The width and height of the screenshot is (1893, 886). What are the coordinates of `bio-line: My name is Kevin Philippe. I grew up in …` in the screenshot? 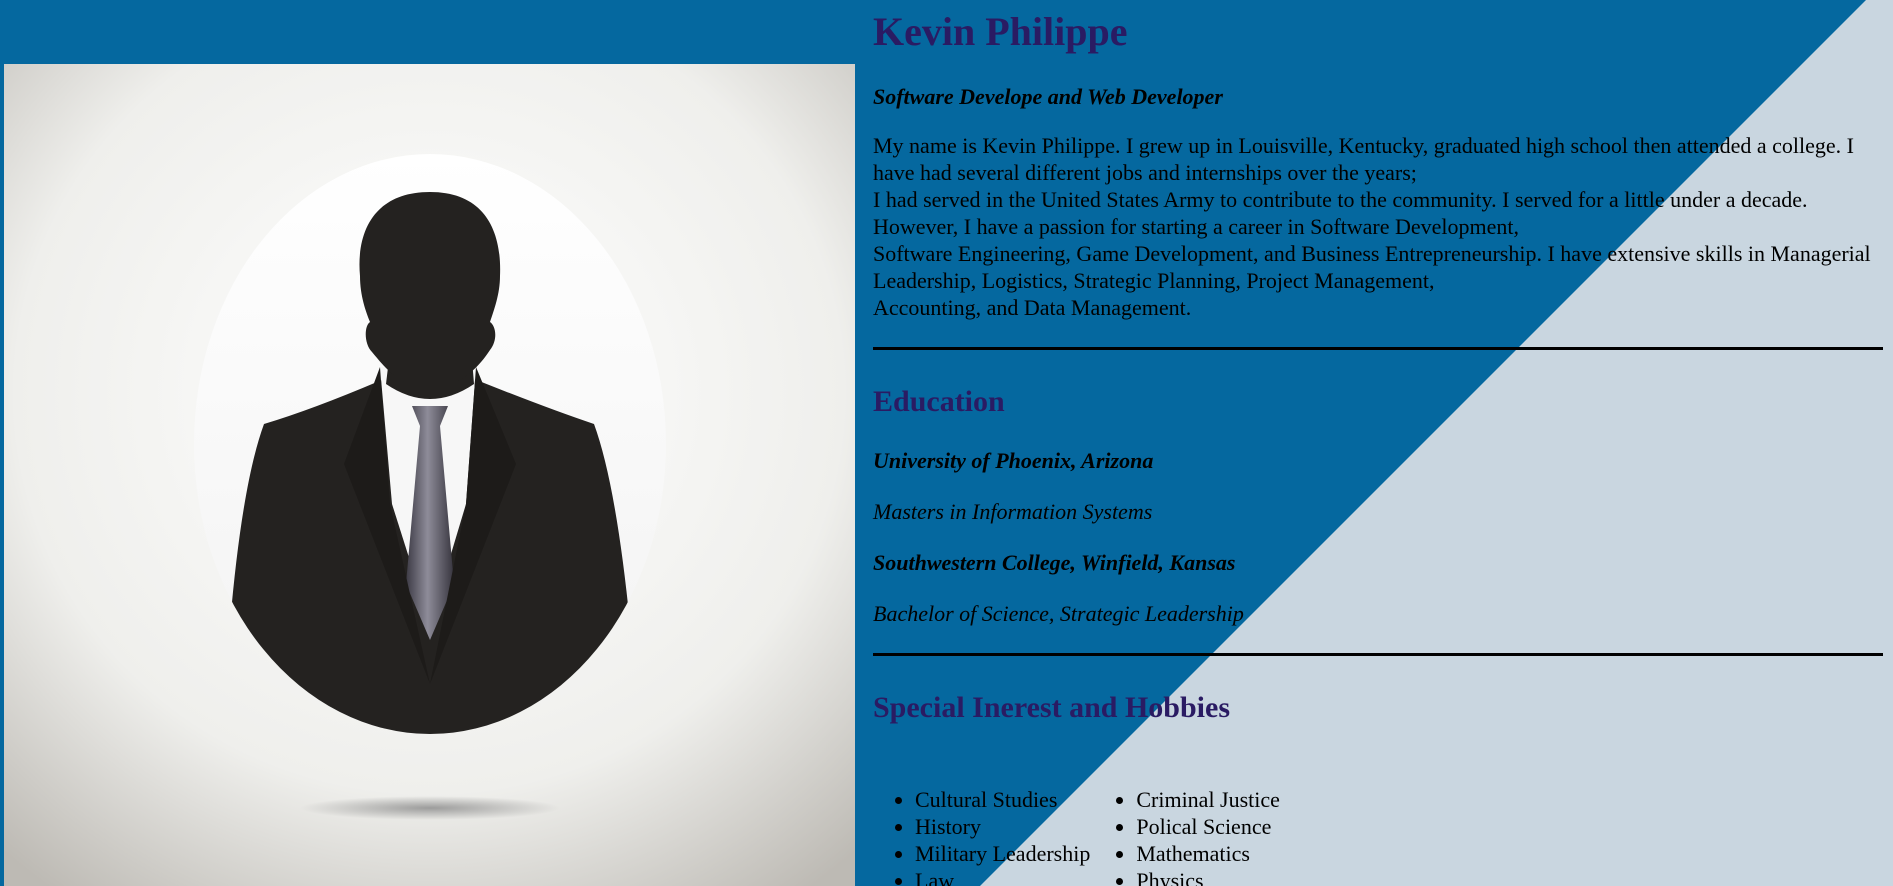 It's located at (1363, 159).